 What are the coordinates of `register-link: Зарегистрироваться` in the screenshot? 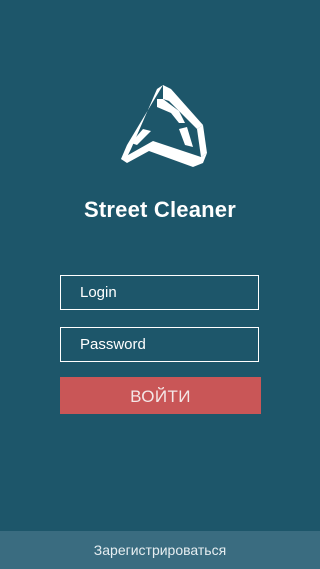 It's located at (160, 550).